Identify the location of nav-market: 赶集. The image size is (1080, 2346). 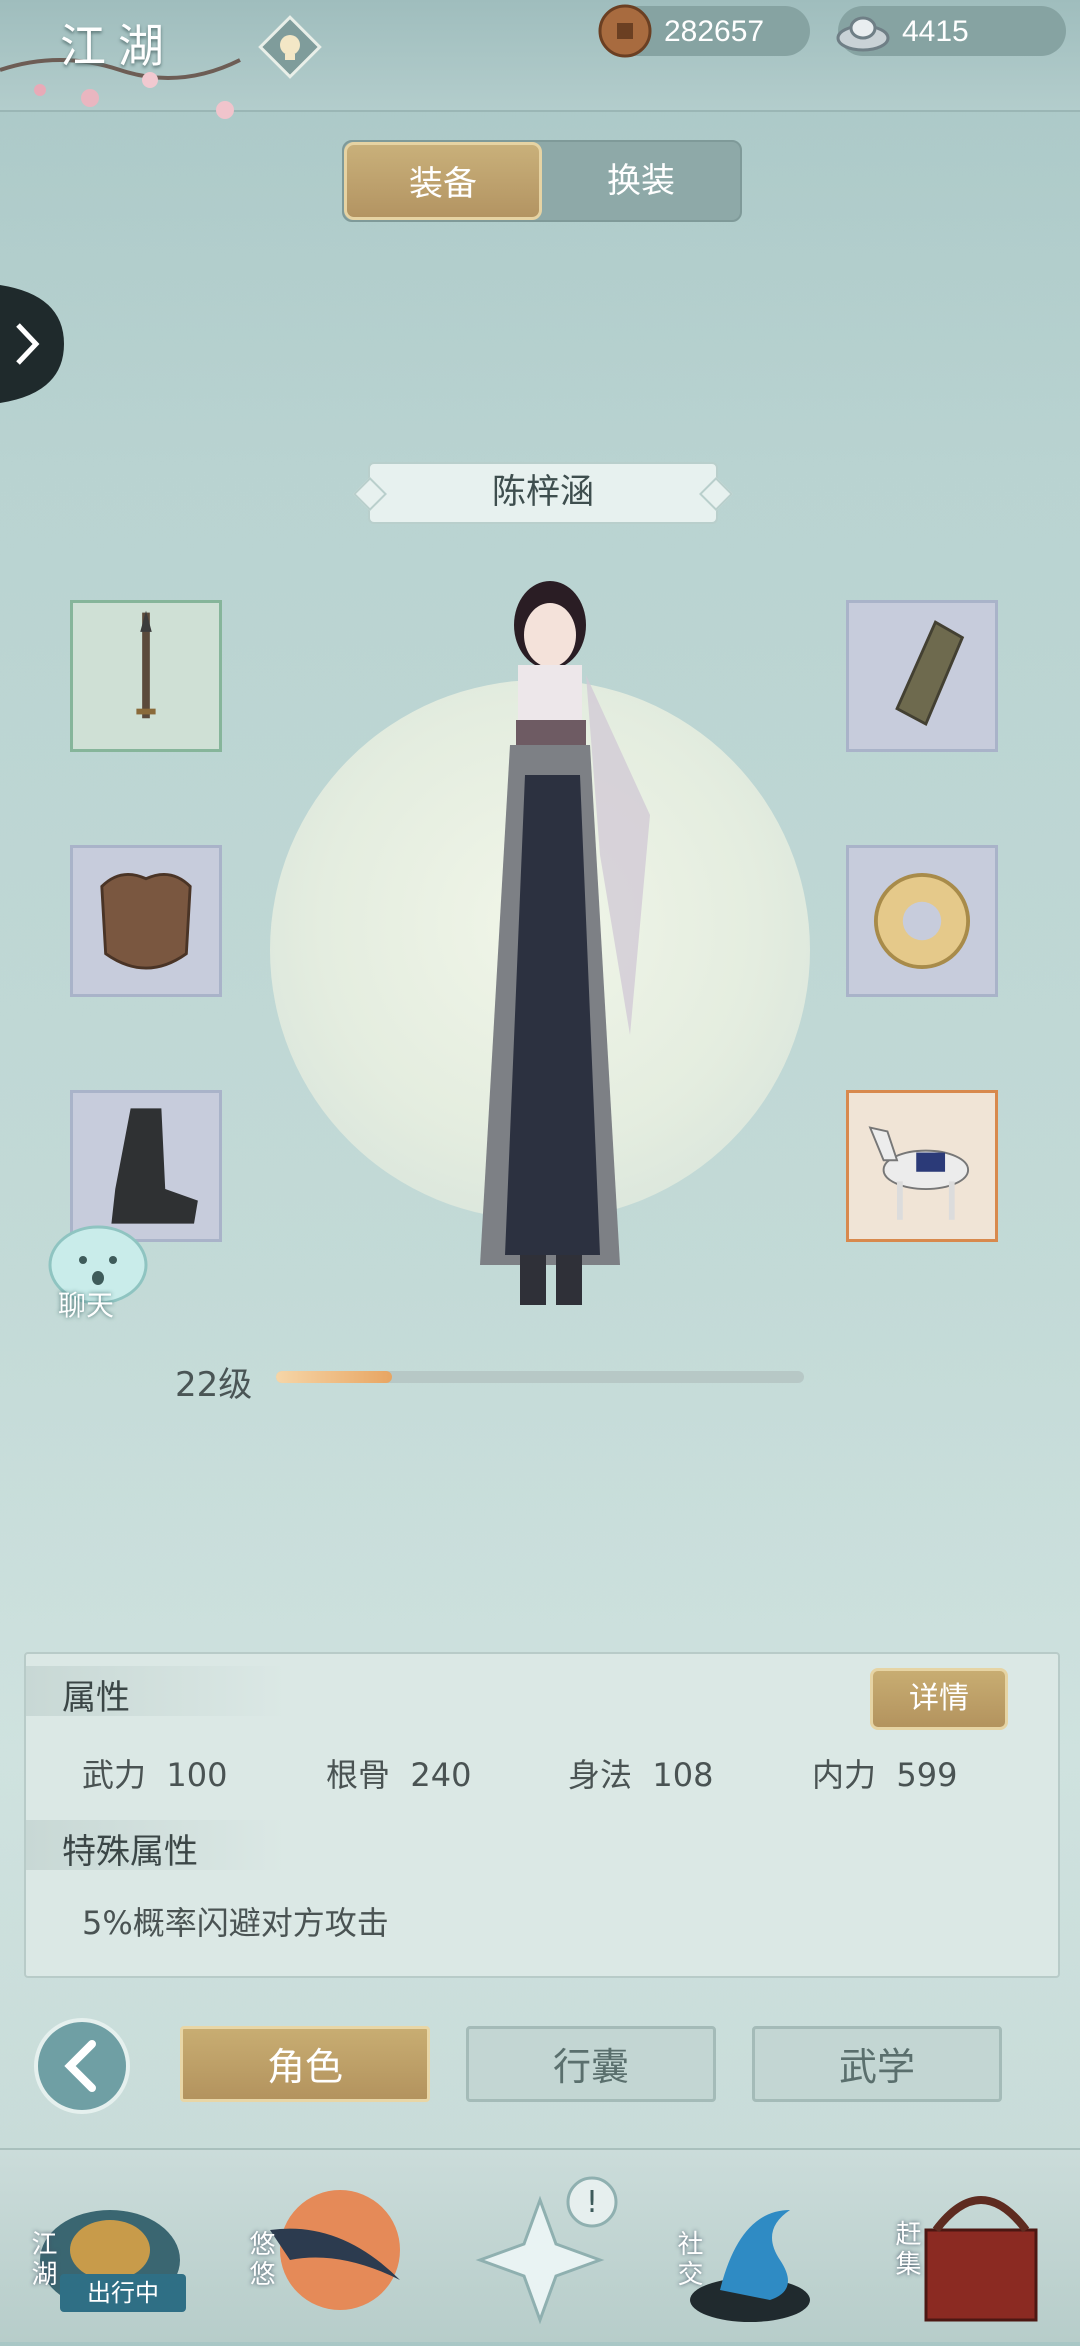
(976, 2246).